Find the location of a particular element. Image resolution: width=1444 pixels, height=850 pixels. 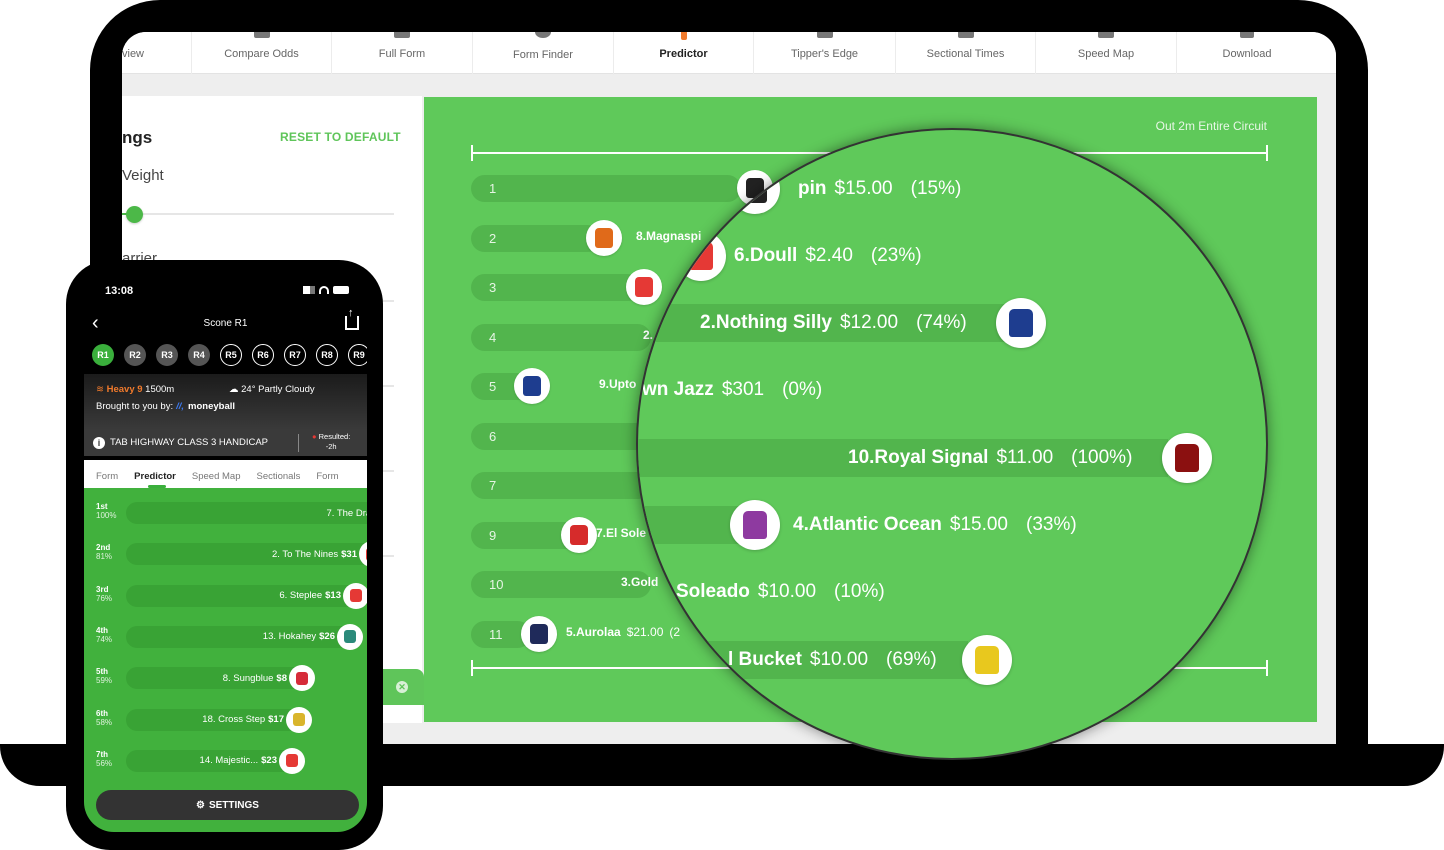

runner-odds: $12.00 is located at coordinates (869, 322).